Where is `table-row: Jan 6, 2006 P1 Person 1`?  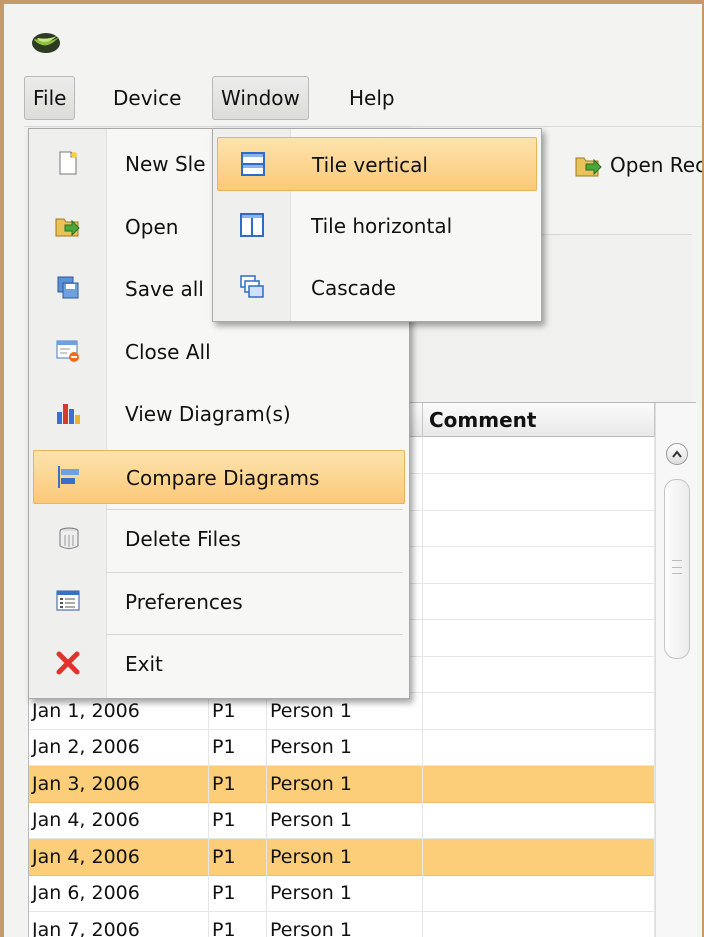
table-row: Jan 6, 2006 P1 Person 1 is located at coordinates (342, 893).